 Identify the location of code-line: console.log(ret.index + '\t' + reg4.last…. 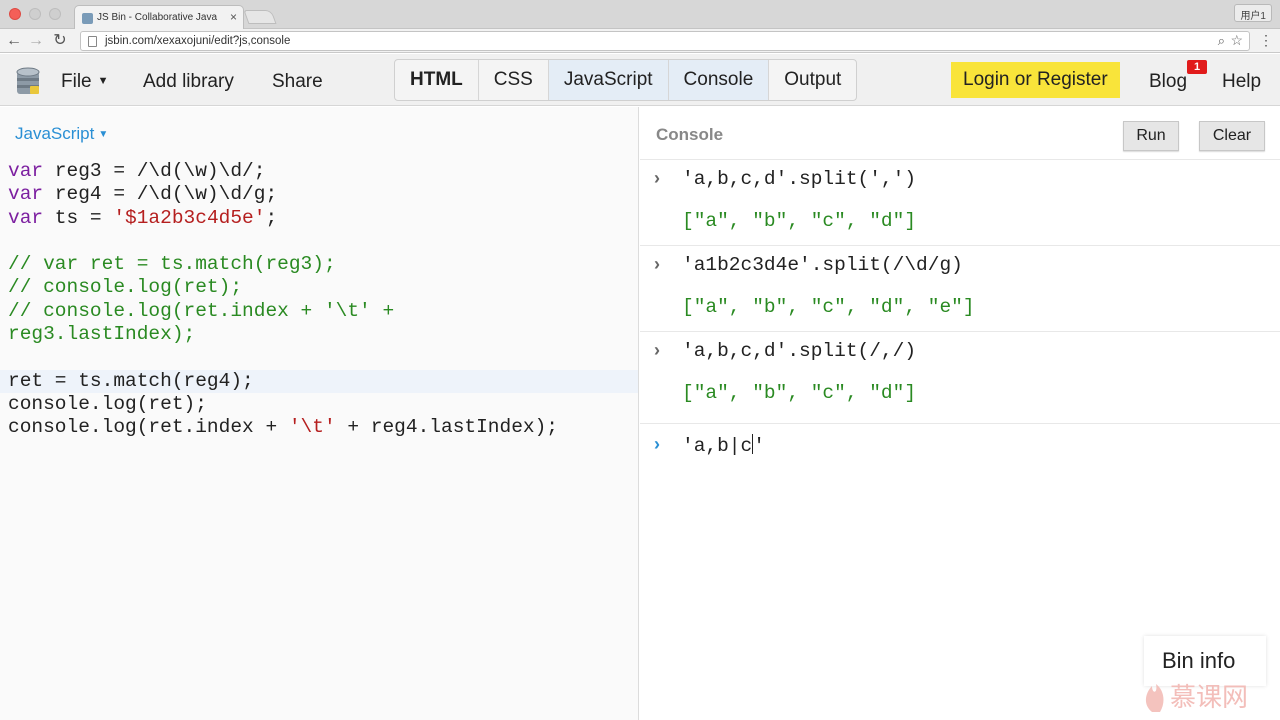
(283, 427).